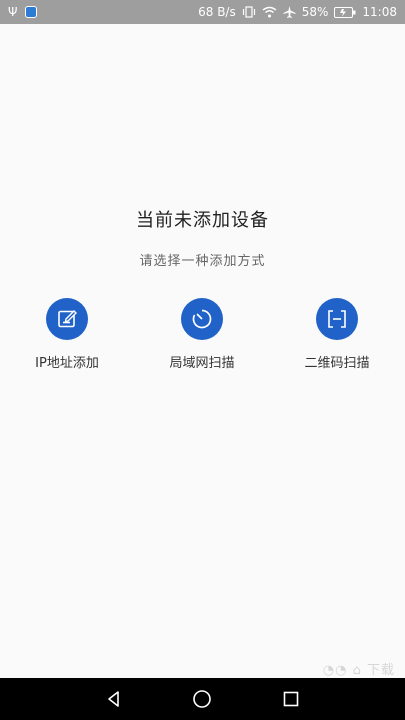  What do you see at coordinates (358, 670) in the screenshot?
I see `watermark-logo: ◔◔ ⌂ 下载` at bounding box center [358, 670].